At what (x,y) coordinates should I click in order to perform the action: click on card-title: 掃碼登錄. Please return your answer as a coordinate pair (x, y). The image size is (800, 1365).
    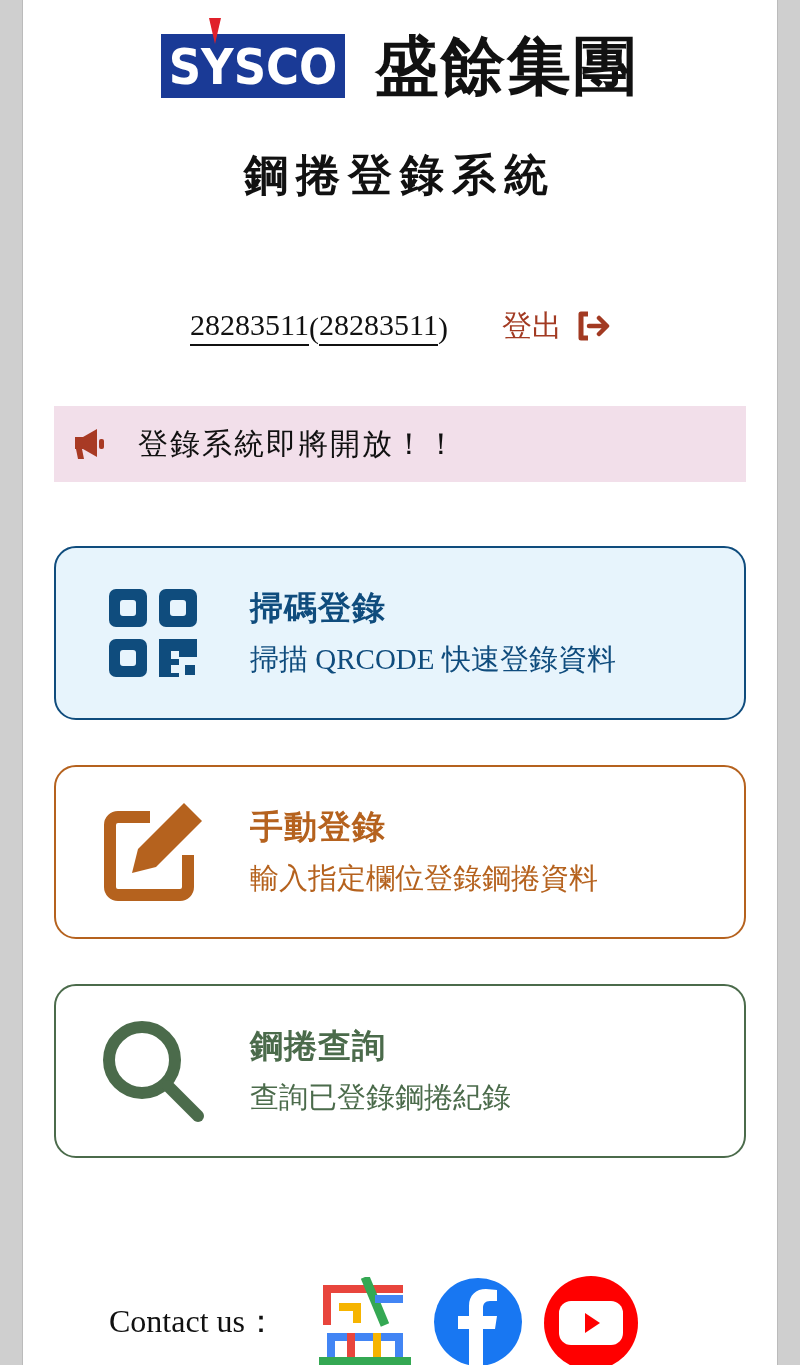
    Looking at the image, I should click on (318, 608).